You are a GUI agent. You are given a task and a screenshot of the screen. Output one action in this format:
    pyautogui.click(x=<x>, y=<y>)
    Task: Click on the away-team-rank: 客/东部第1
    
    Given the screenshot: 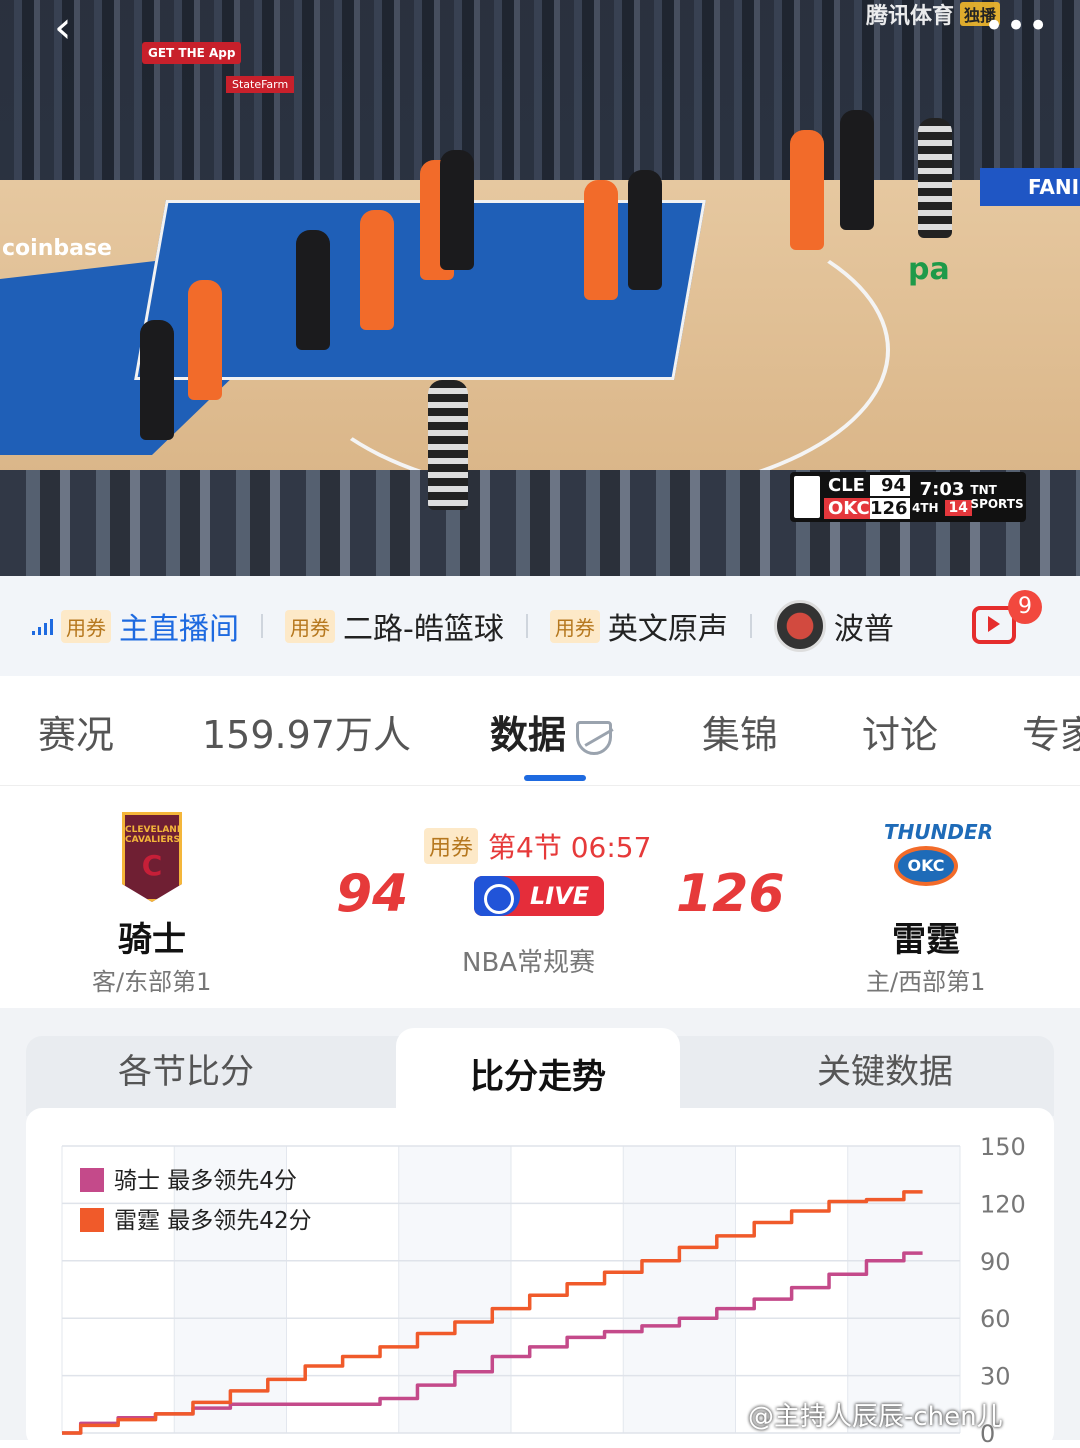 What is the action you would take?
    pyautogui.click(x=152, y=982)
    